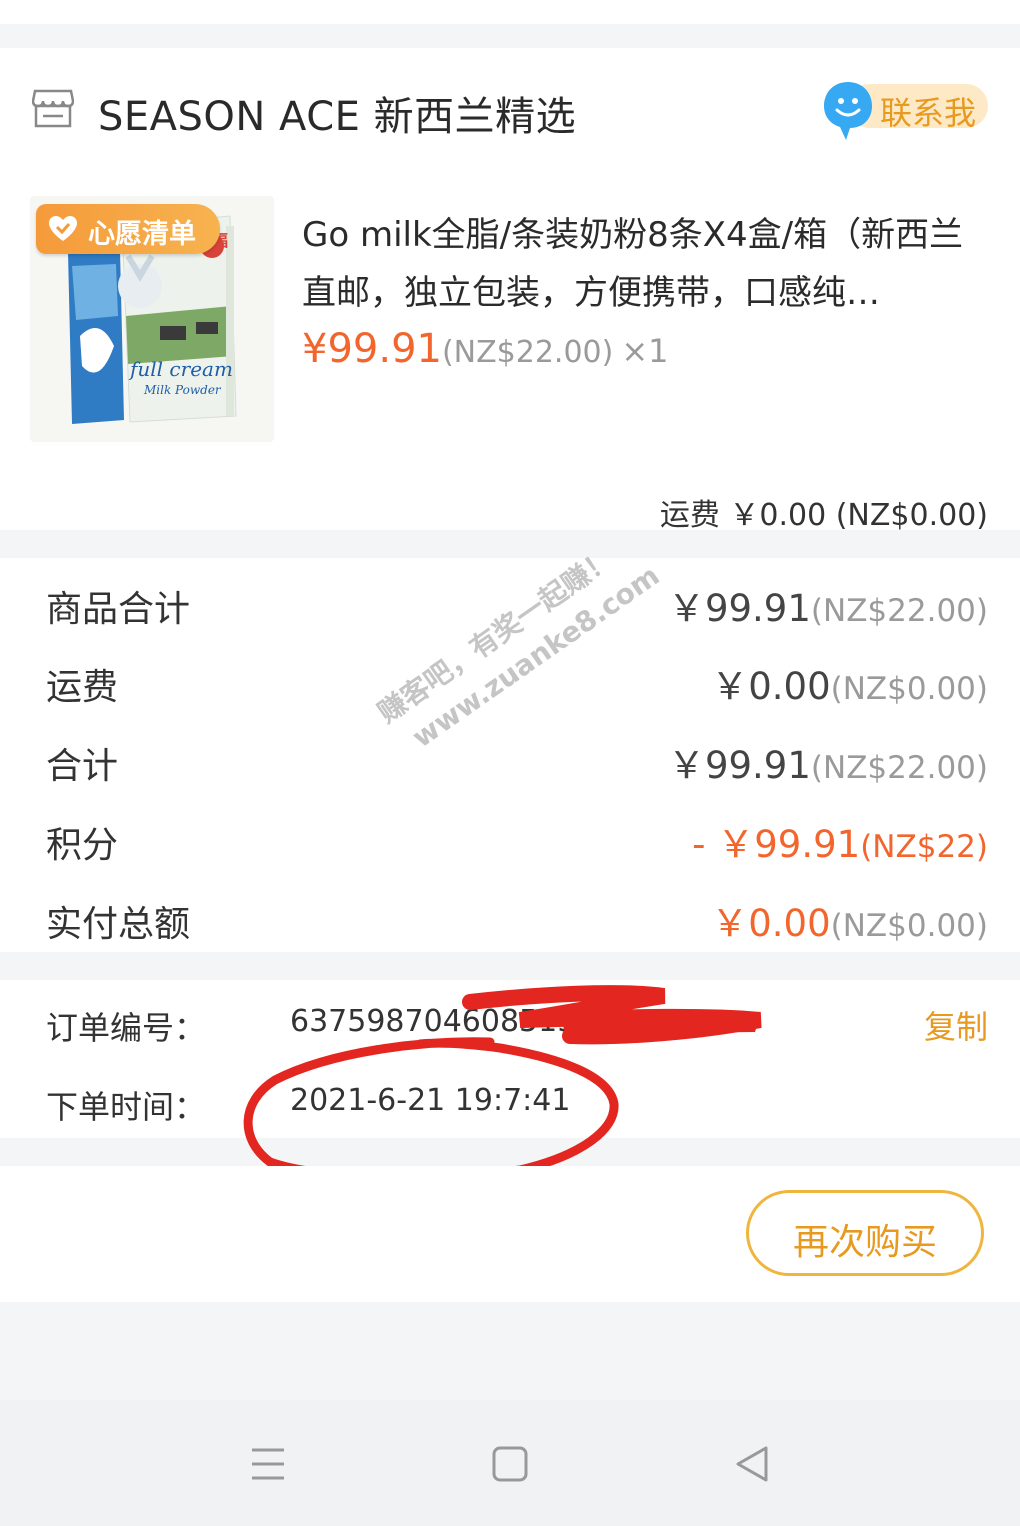 This screenshot has height=1526, width=1020. I want to click on circle-annotation, so click(431, 1109).